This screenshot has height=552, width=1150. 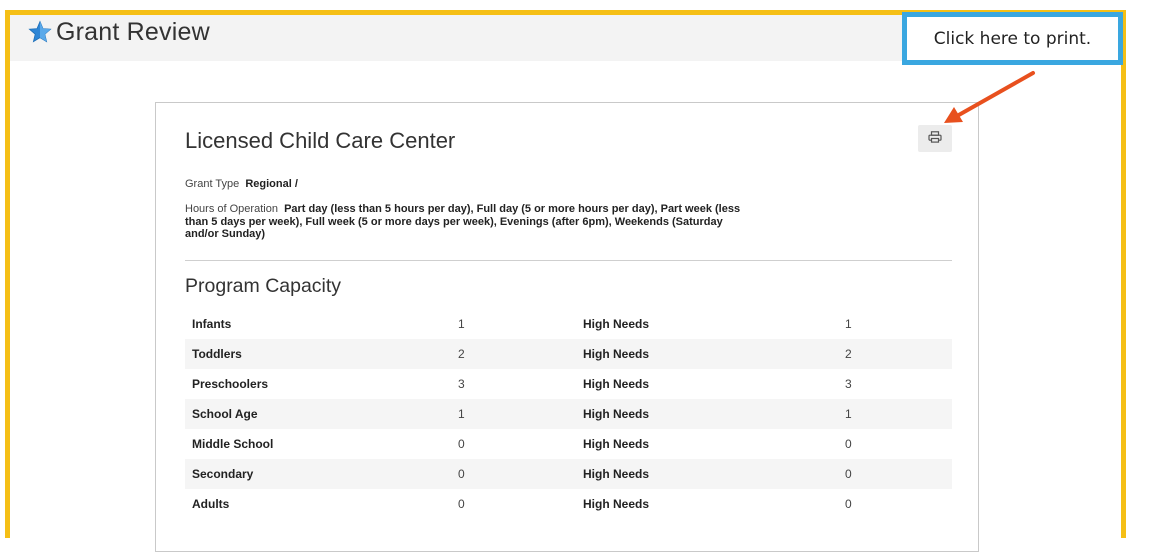 What do you see at coordinates (233, 444) in the screenshot?
I see `category-cell: Middle School` at bounding box center [233, 444].